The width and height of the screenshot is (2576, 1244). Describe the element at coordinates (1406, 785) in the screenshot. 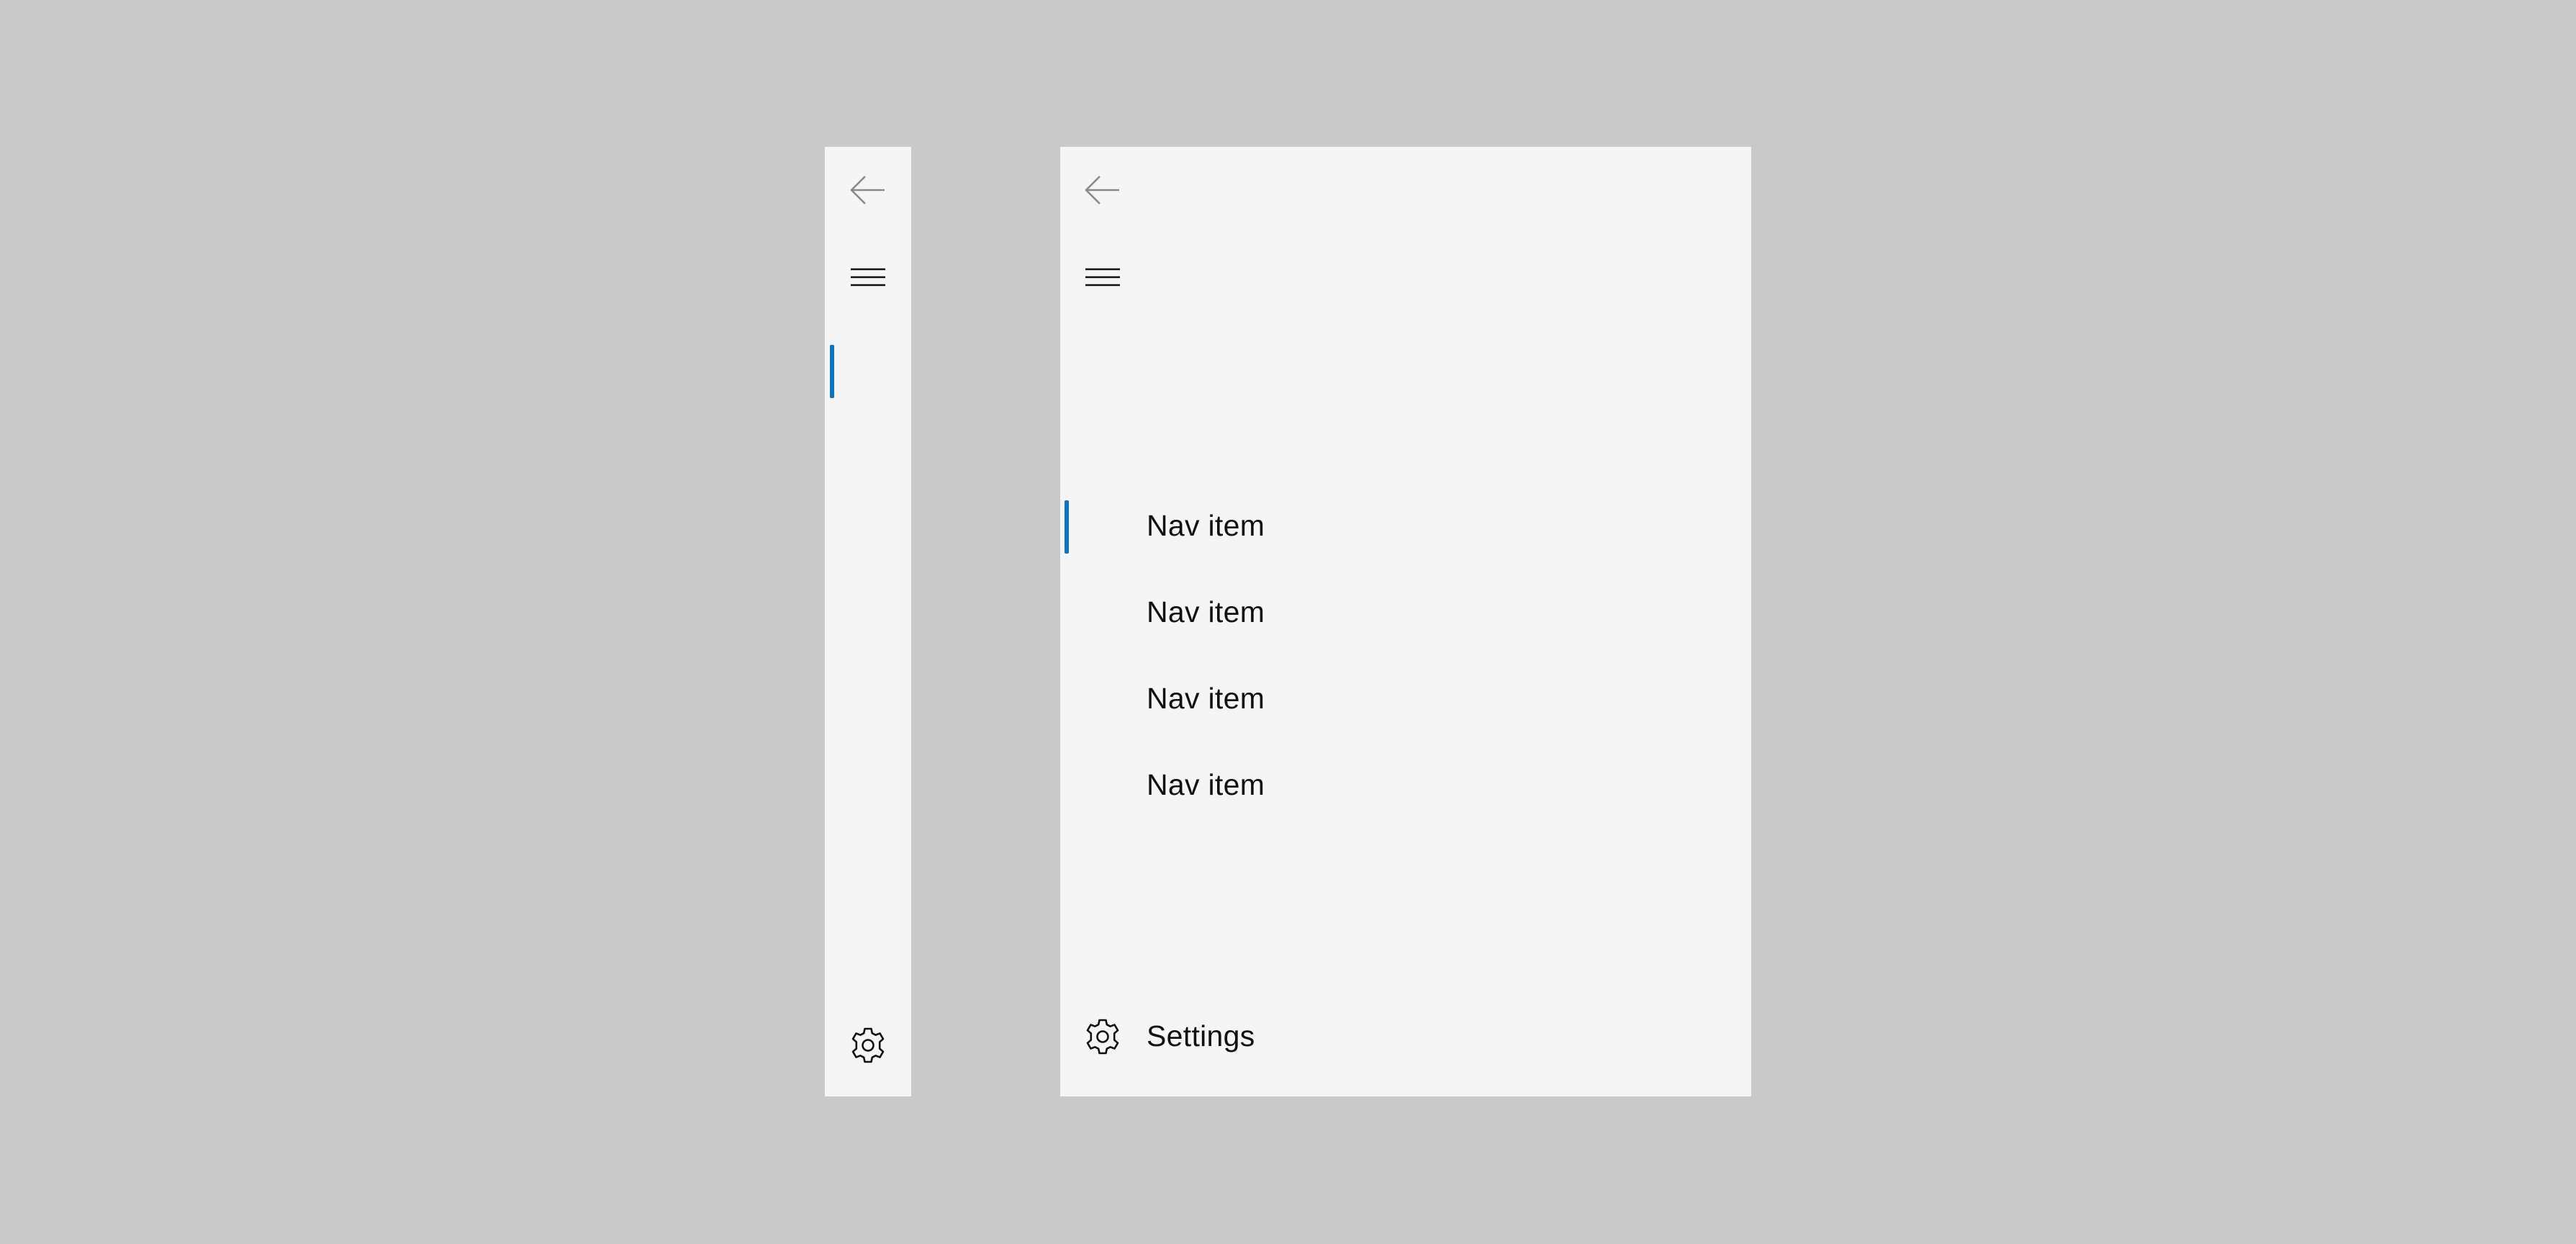

I see `nav-item-4: Nav item` at that location.